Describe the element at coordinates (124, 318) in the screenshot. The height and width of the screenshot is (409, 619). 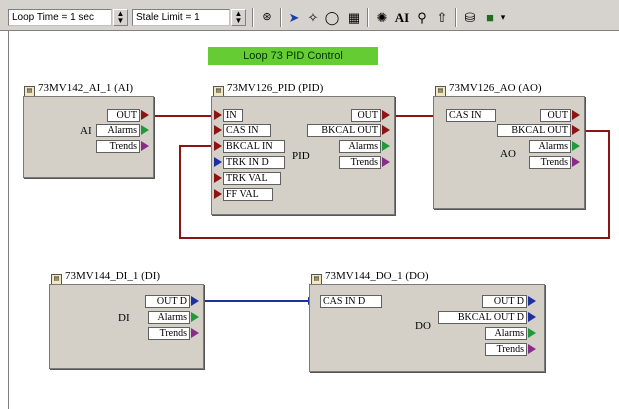
I see `di-block-type: DI` at that location.